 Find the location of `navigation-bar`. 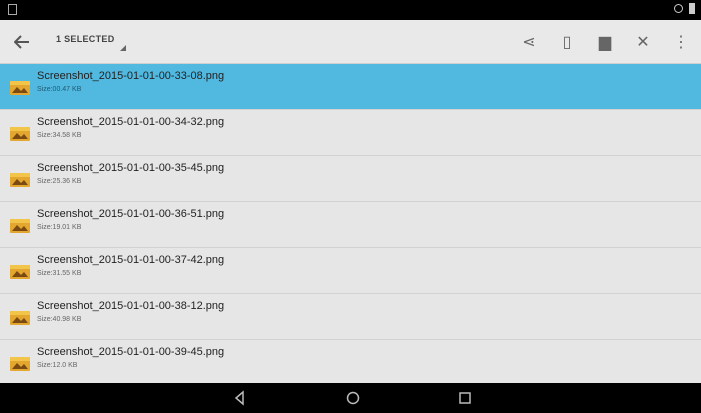

navigation-bar is located at coordinates (350, 398).